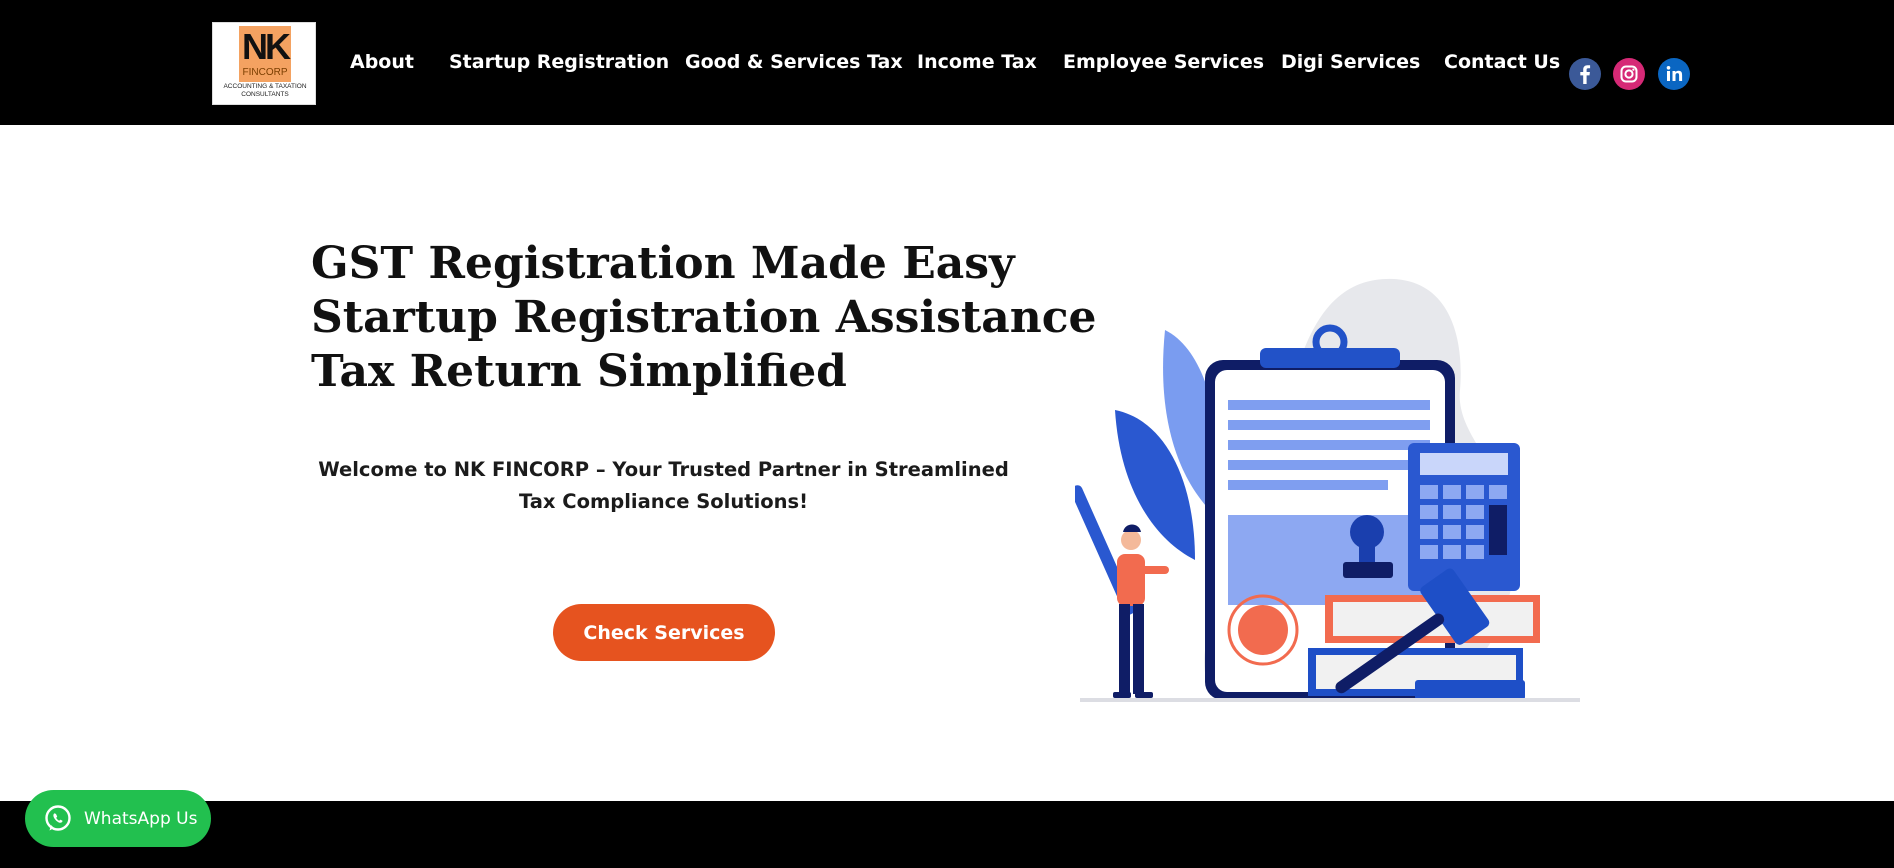  Describe the element at coordinates (977, 62) in the screenshot. I see `nav-income-tax: Income Tax` at that location.